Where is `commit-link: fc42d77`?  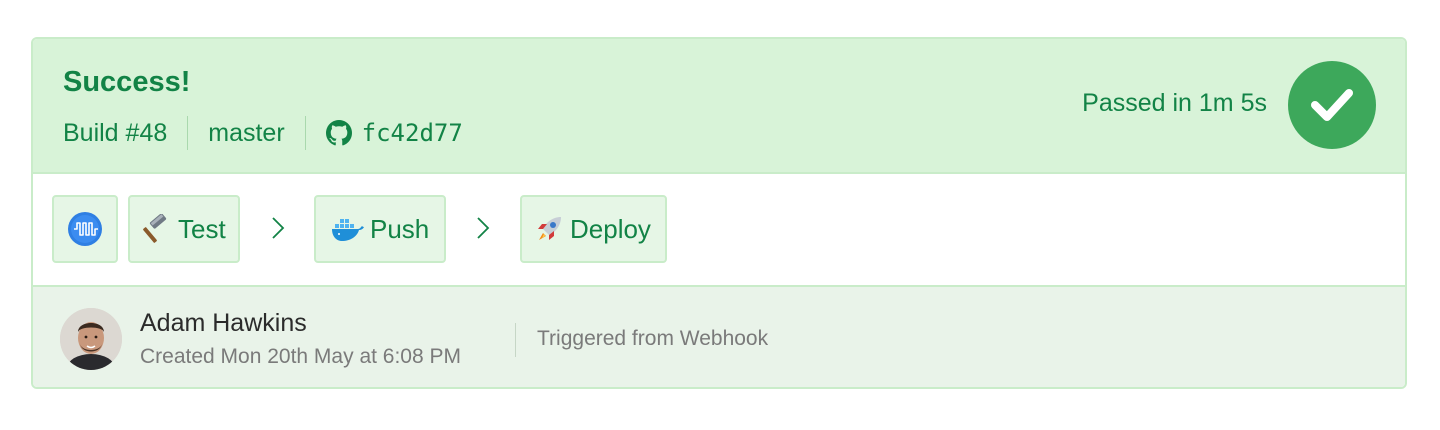 commit-link: fc42d77 is located at coordinates (394, 133).